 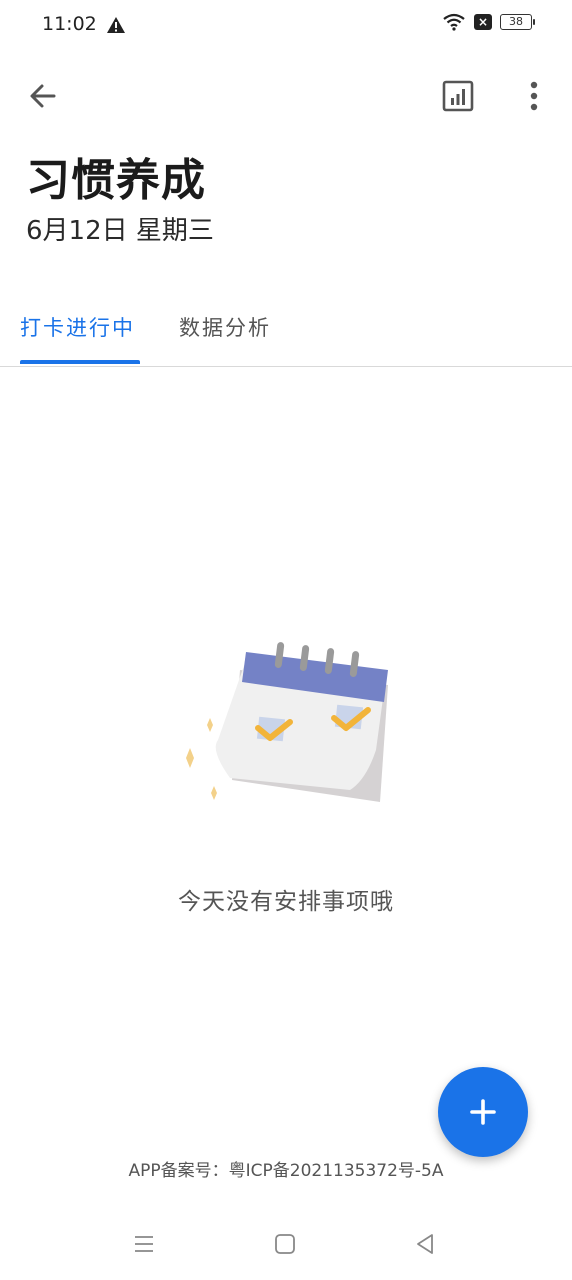 I want to click on warning-icon, so click(x=116, y=25).